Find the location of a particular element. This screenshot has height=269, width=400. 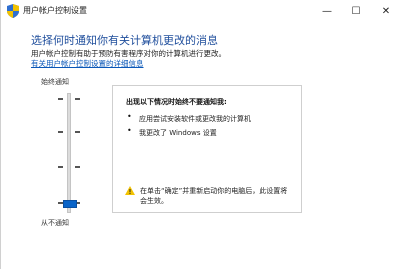

bullet-item: 我更改了 Windows 设置 is located at coordinates (178, 133).